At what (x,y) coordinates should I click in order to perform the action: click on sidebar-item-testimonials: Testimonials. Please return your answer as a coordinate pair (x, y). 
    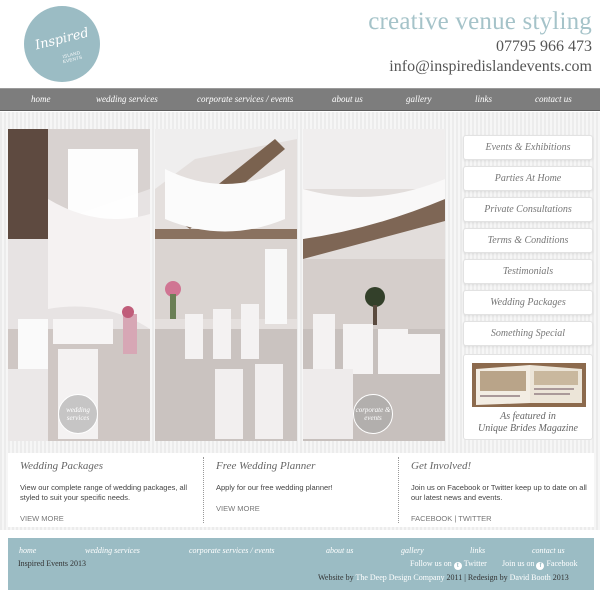
    Looking at the image, I should click on (528, 271).